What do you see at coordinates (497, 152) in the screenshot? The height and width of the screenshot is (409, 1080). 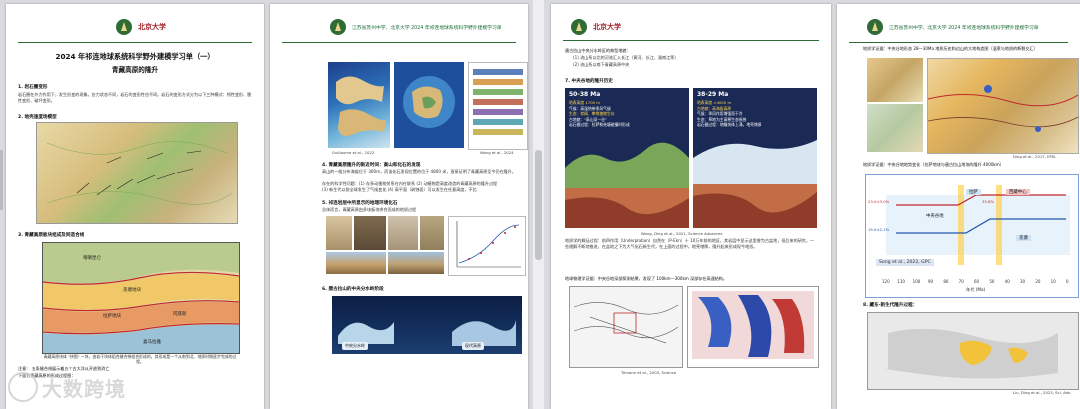 I see `figure-caption: Wang et al., 2024` at bounding box center [497, 152].